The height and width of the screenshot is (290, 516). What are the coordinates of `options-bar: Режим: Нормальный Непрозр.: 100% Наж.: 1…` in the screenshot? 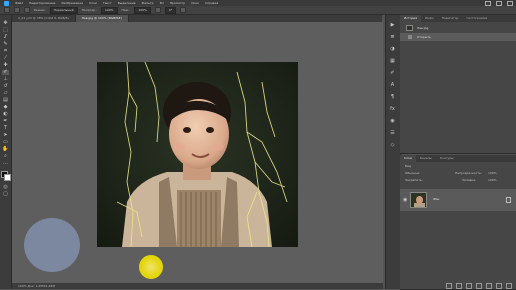 It's located at (258, 10).